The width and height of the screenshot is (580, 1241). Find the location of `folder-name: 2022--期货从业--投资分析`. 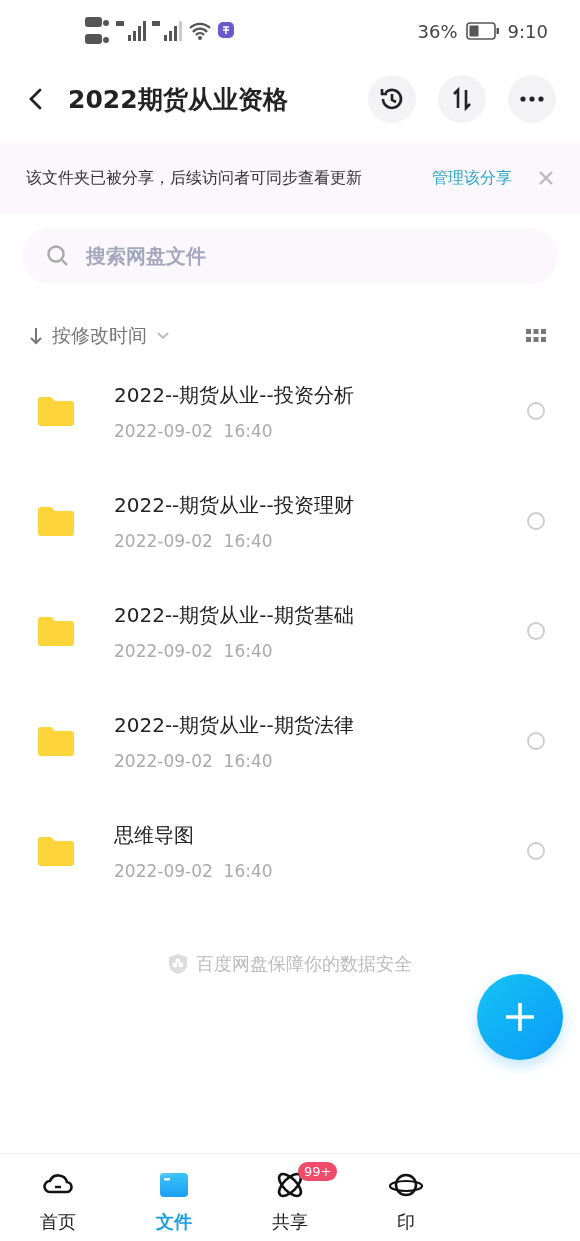

folder-name: 2022--期货从业--投资分析 is located at coordinates (320, 395).